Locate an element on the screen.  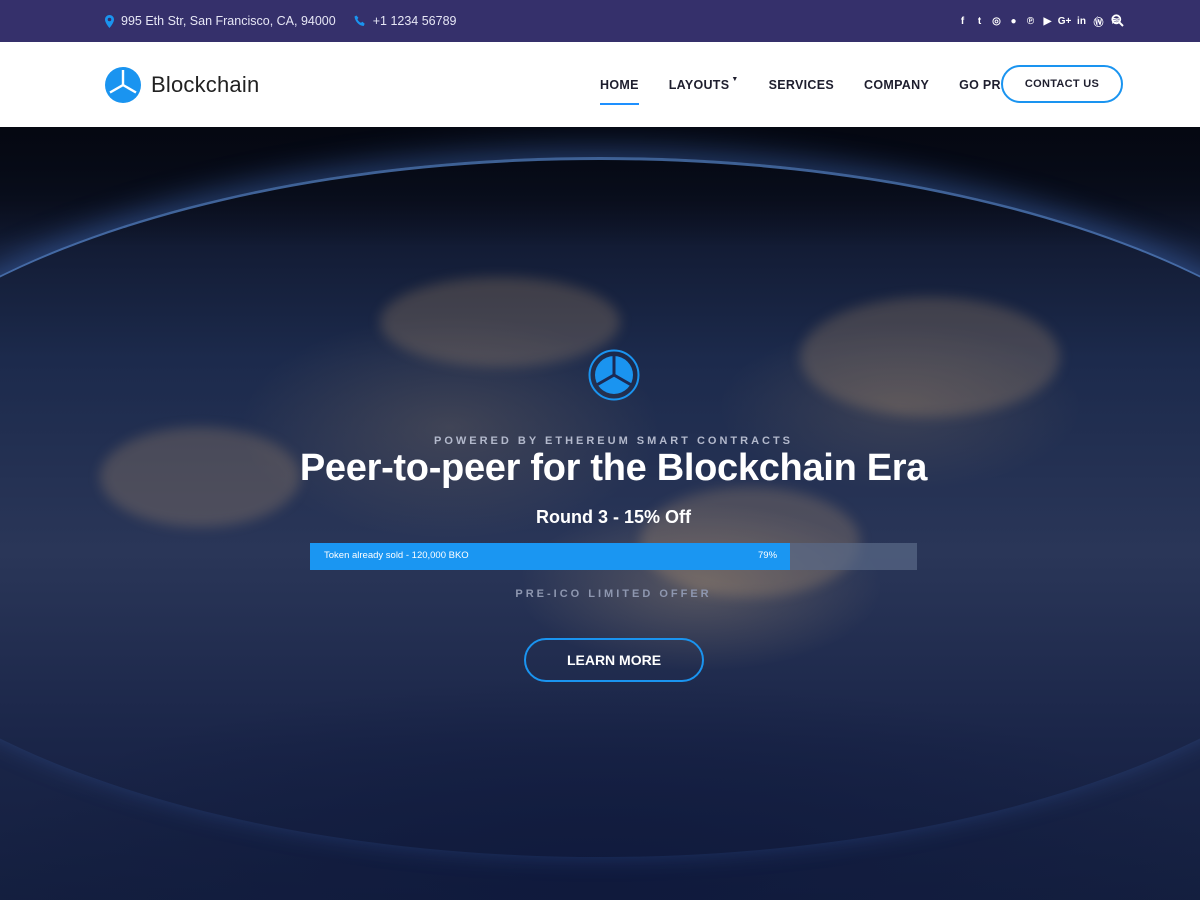
address-item: 995 Eth Str, San Francisco, CA, 94000 is located at coordinates (220, 21).